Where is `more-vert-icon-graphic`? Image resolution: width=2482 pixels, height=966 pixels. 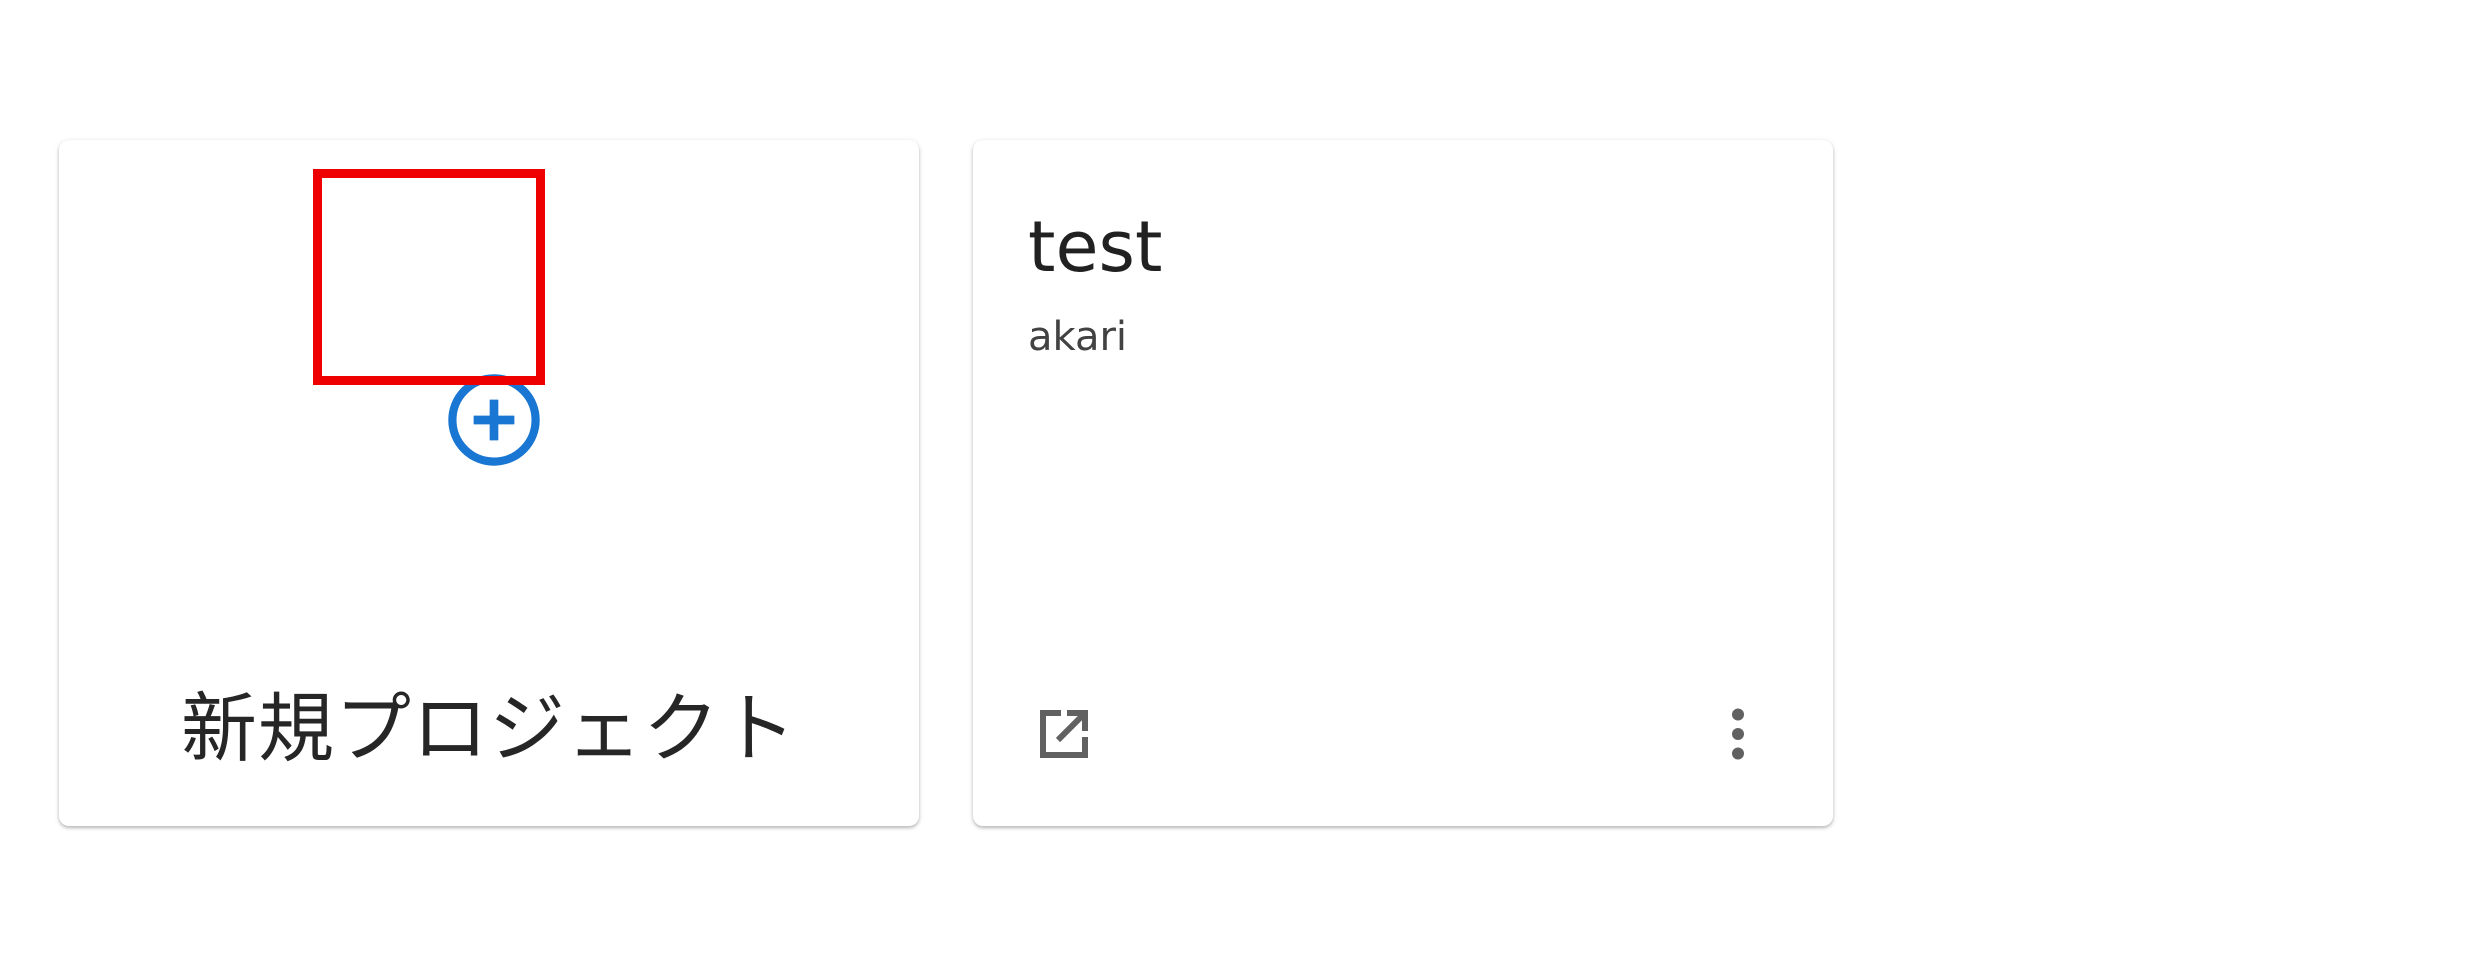 more-vert-icon-graphic is located at coordinates (1738, 734).